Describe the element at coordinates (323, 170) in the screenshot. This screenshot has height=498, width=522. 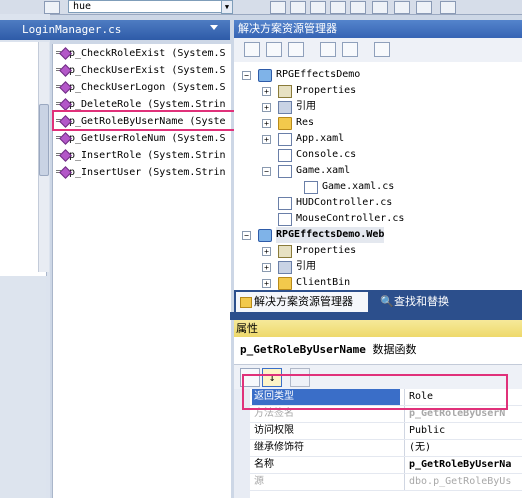
I see `tree-label: Game.xaml` at that location.